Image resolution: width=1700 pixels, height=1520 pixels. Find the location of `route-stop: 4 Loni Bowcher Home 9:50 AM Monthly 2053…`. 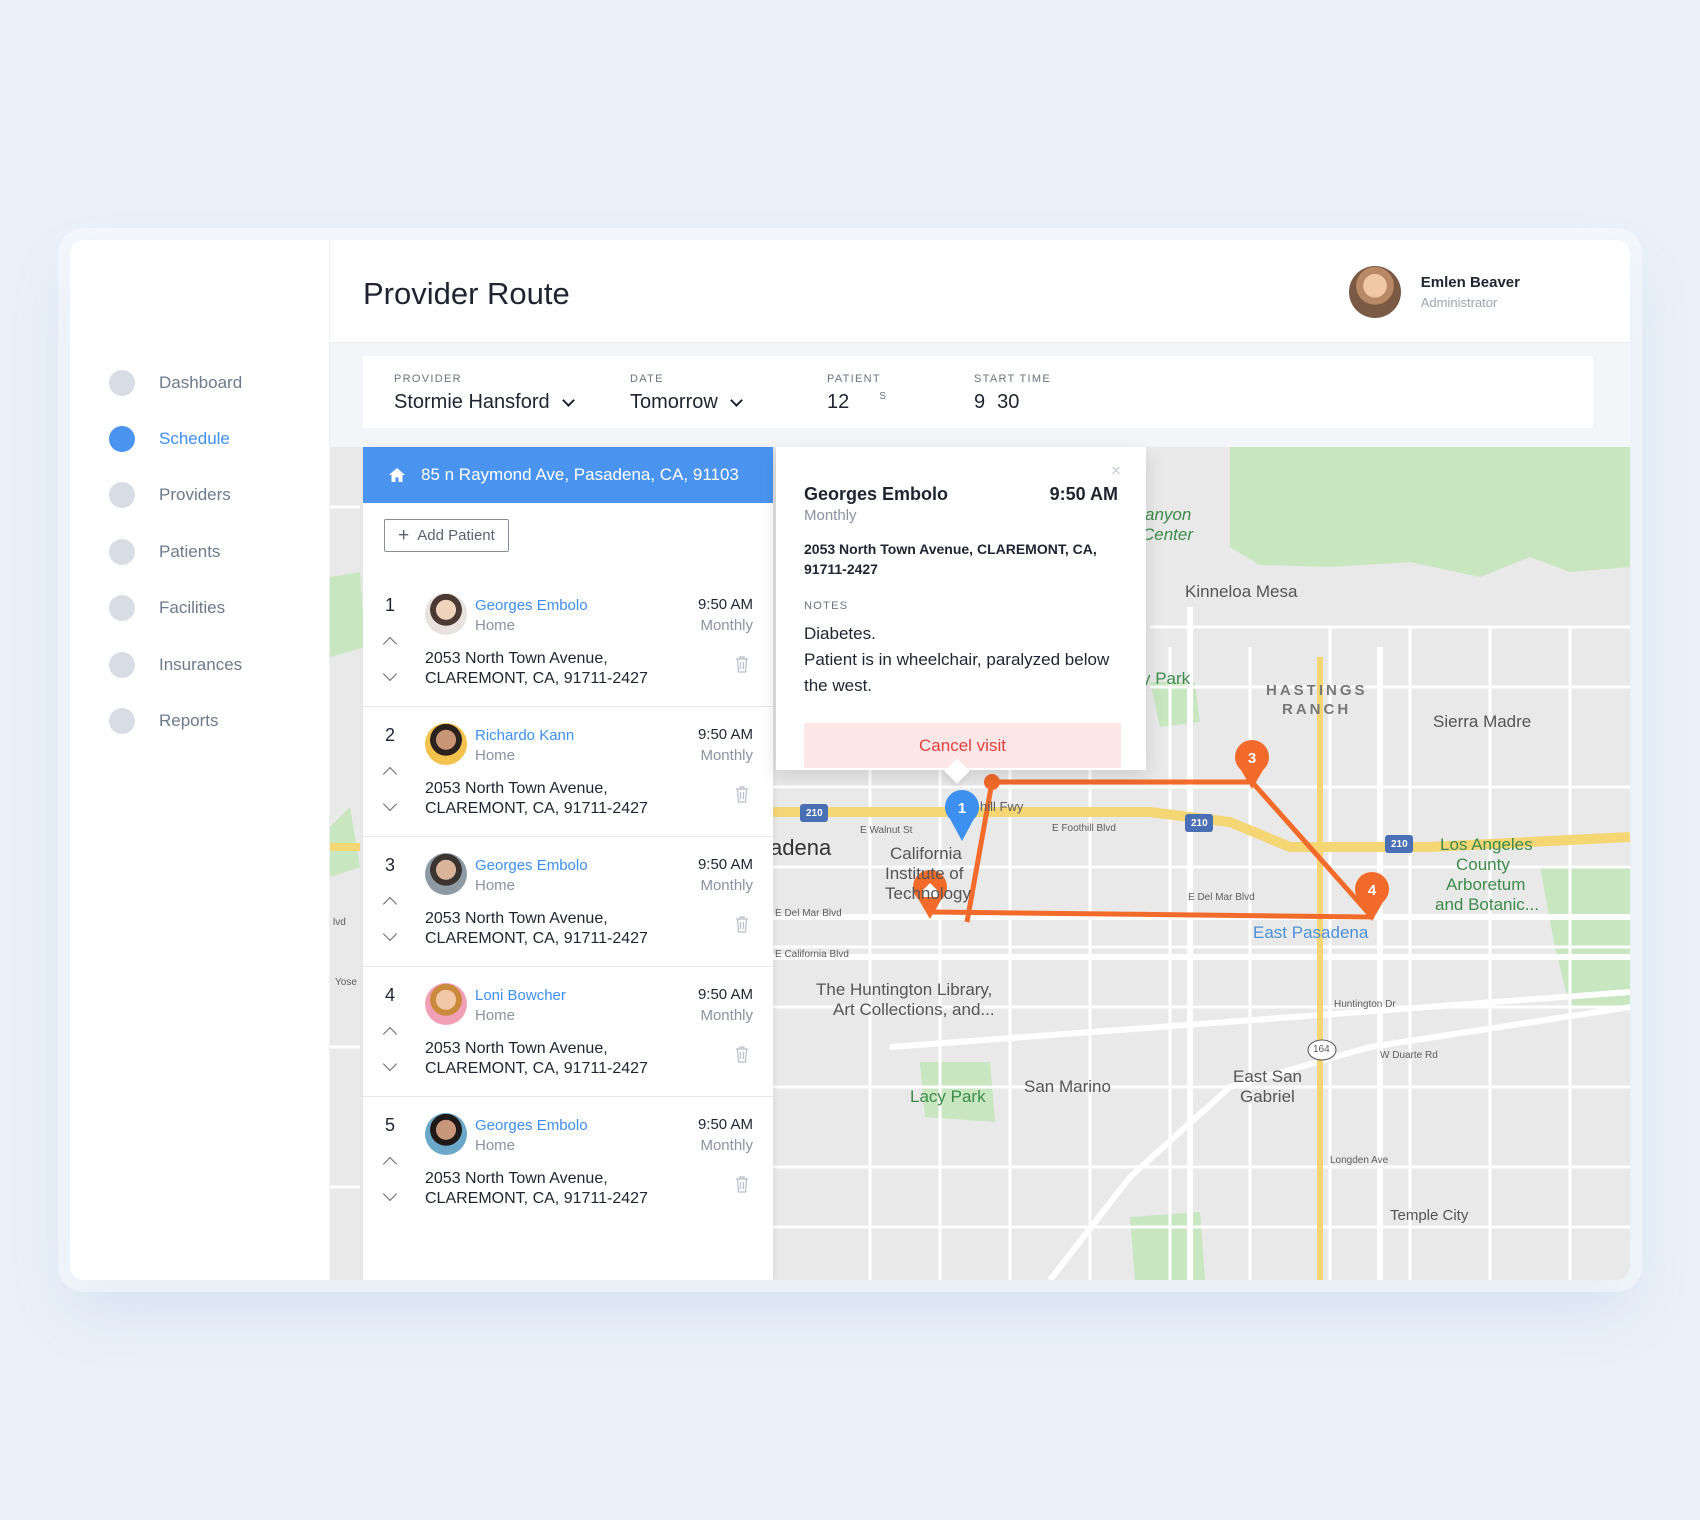

route-stop: 4 Loni Bowcher Home 9:50 AM Monthly 2053… is located at coordinates (568, 1032).